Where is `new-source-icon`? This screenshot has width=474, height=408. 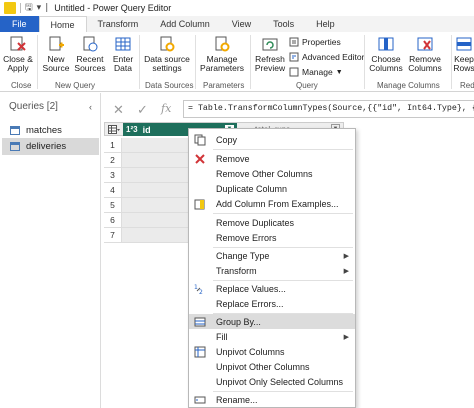 new-source-icon is located at coordinates (56, 43).